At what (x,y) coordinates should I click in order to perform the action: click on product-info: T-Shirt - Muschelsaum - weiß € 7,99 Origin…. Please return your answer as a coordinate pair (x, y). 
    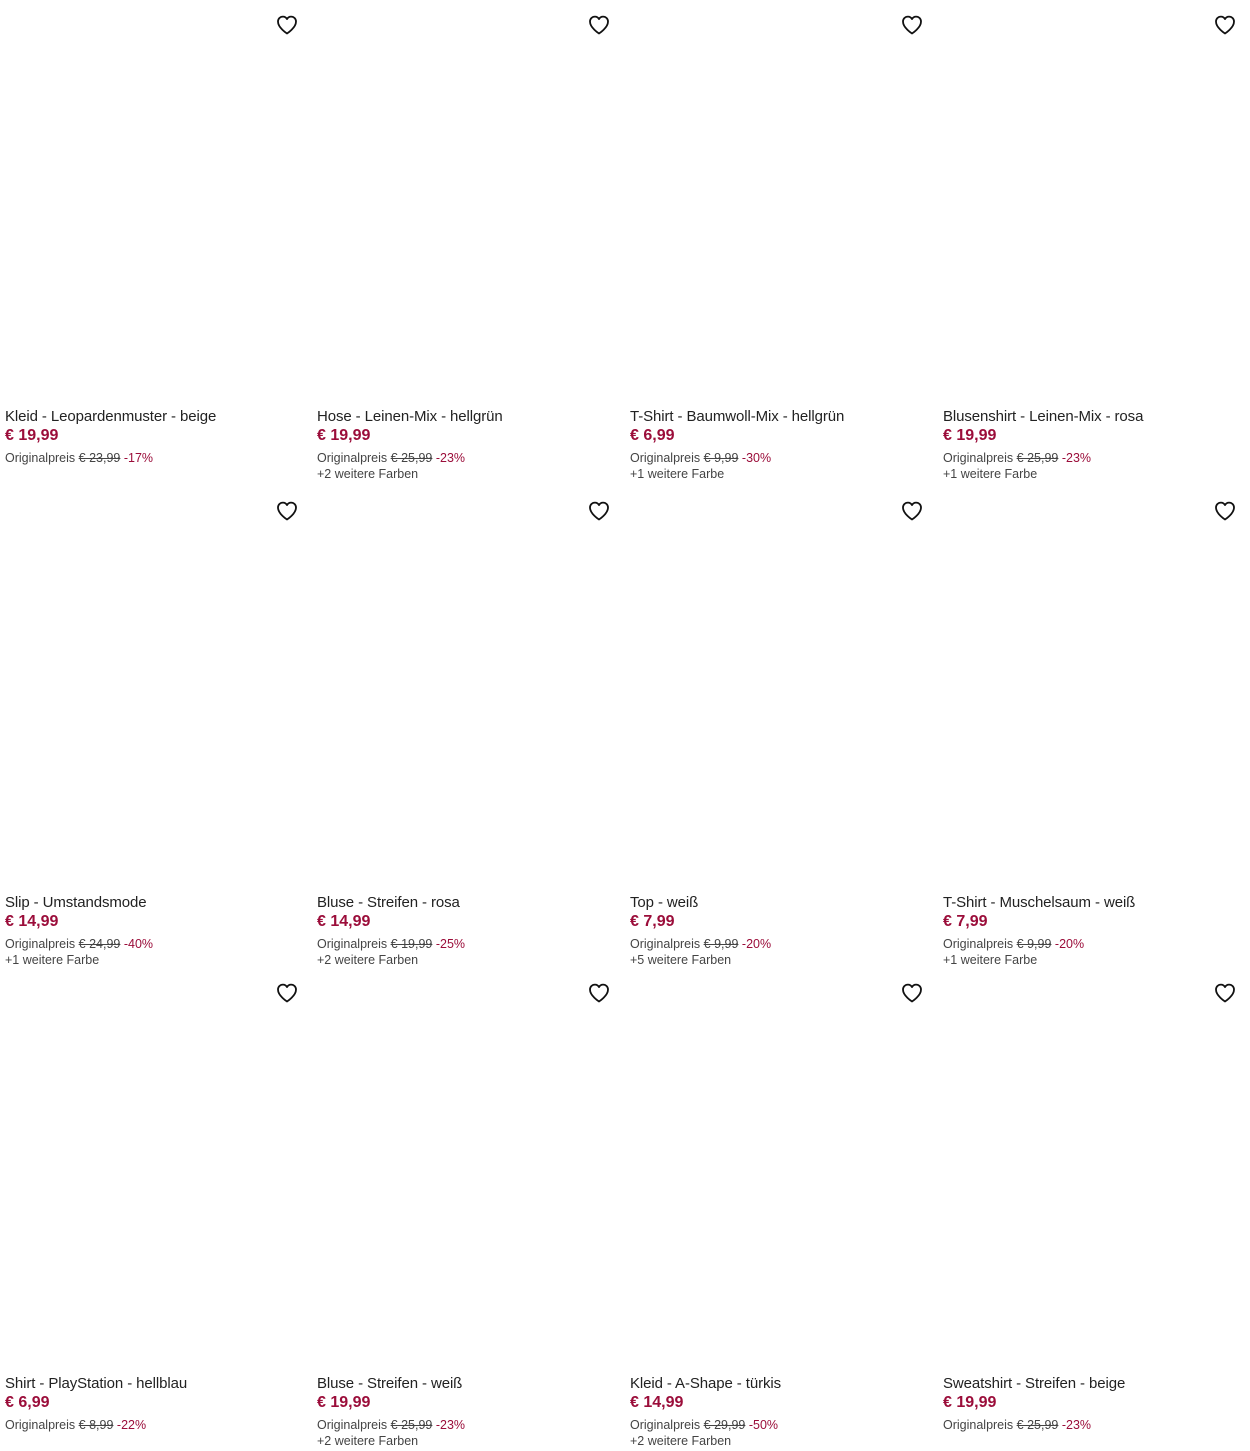
    Looking at the image, I should click on (1088, 931).